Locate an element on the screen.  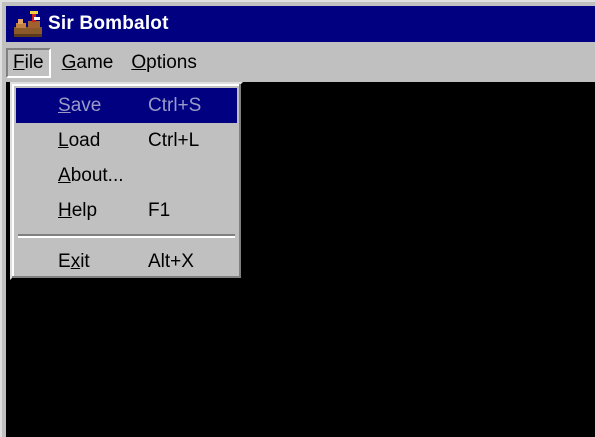
exit-label-pre: E is located at coordinates (64, 261).